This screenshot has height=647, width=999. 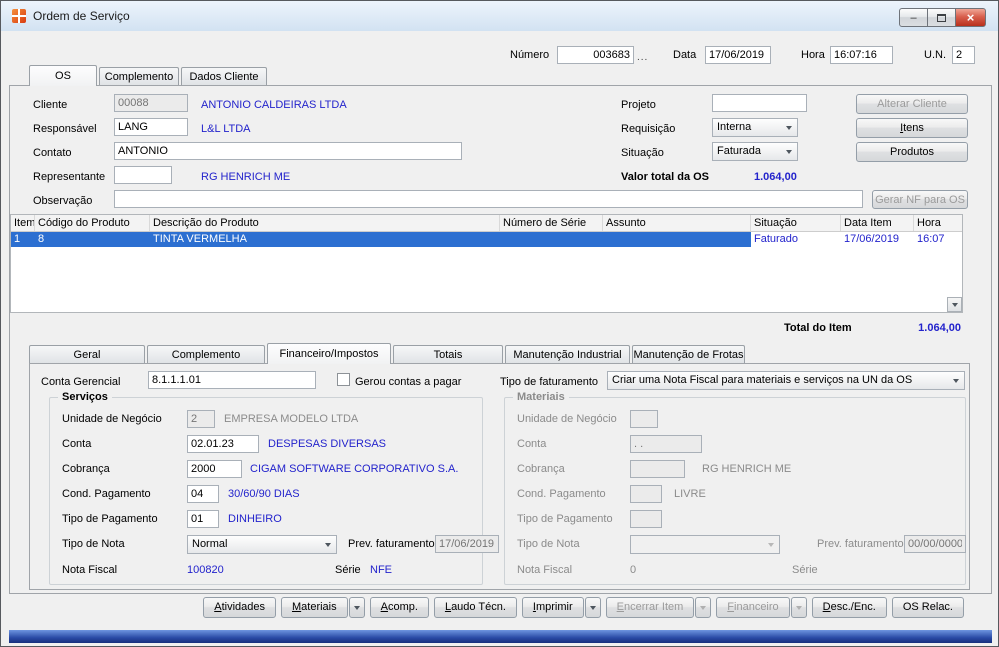 I want to click on window-controls: – ×, so click(x=942, y=17).